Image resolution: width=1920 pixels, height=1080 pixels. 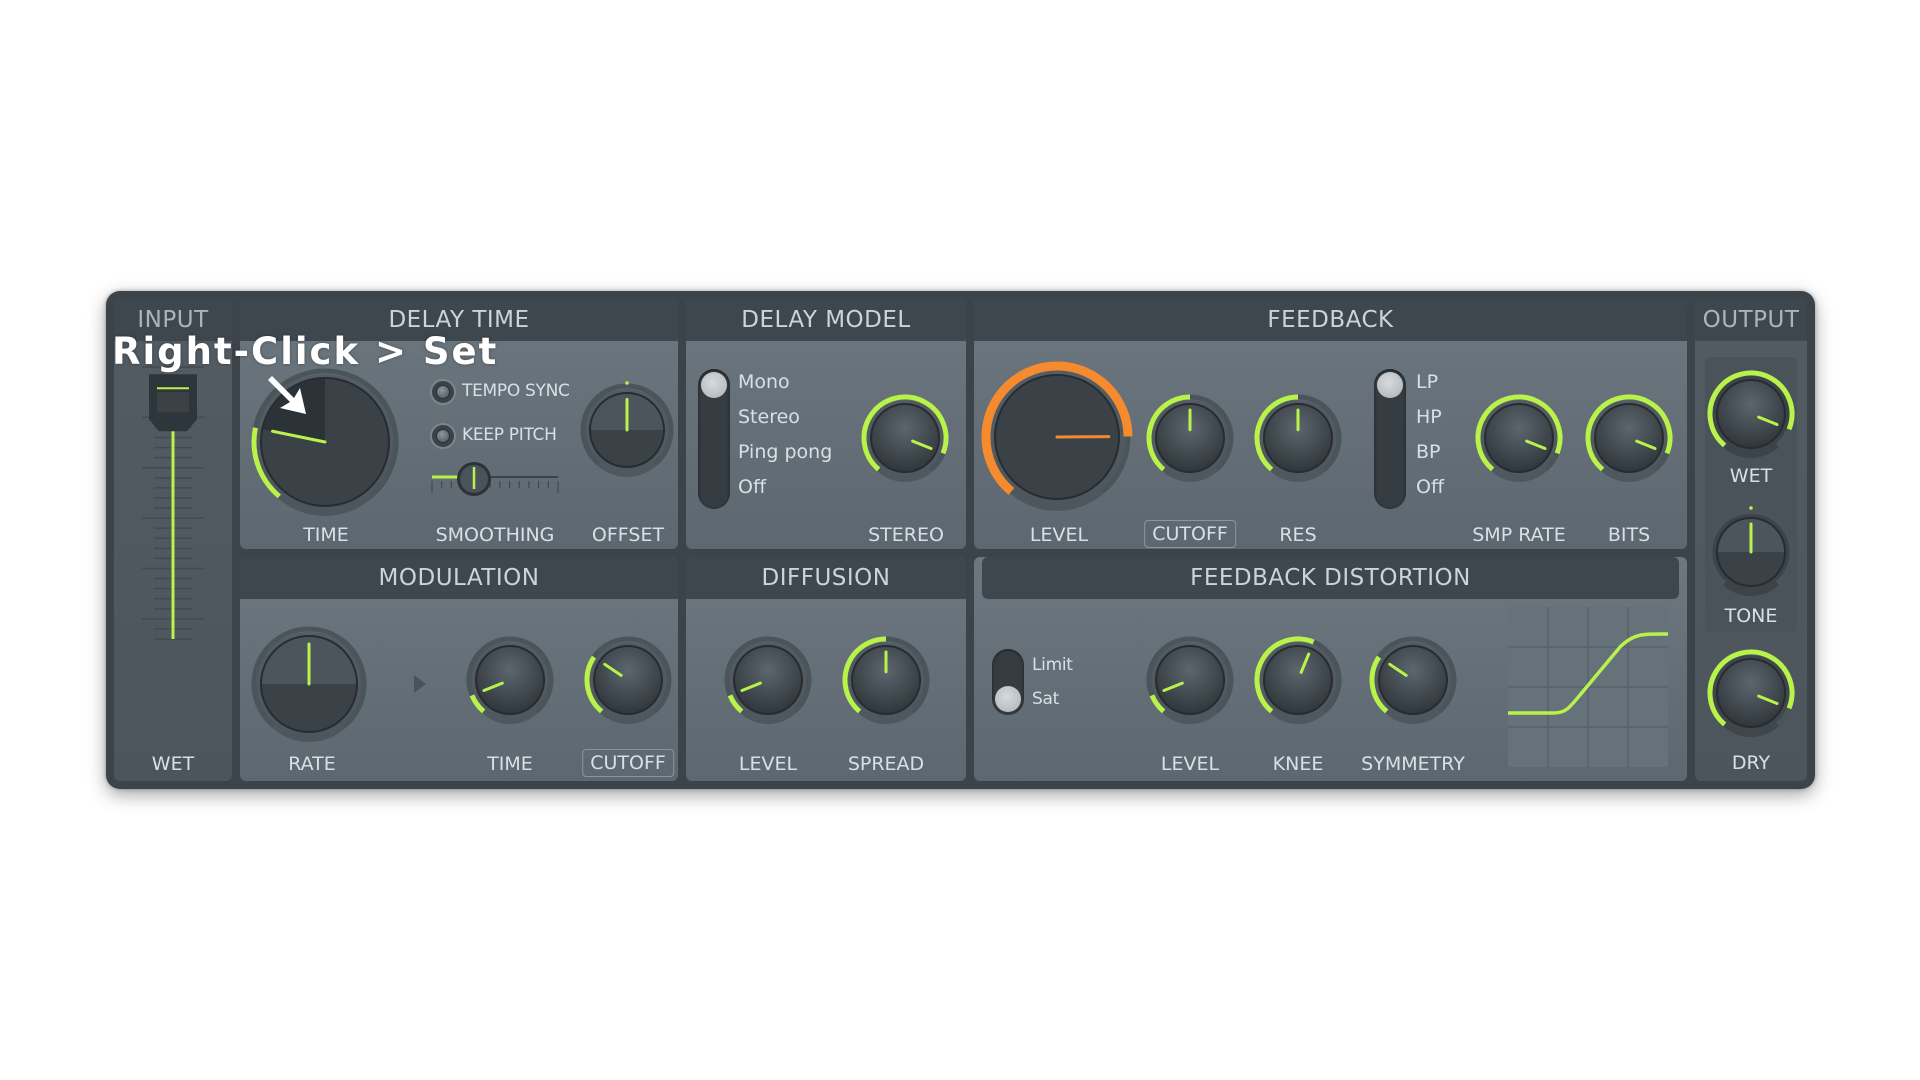 I want to click on distortion-mode-switch, so click(x=1008, y=682).